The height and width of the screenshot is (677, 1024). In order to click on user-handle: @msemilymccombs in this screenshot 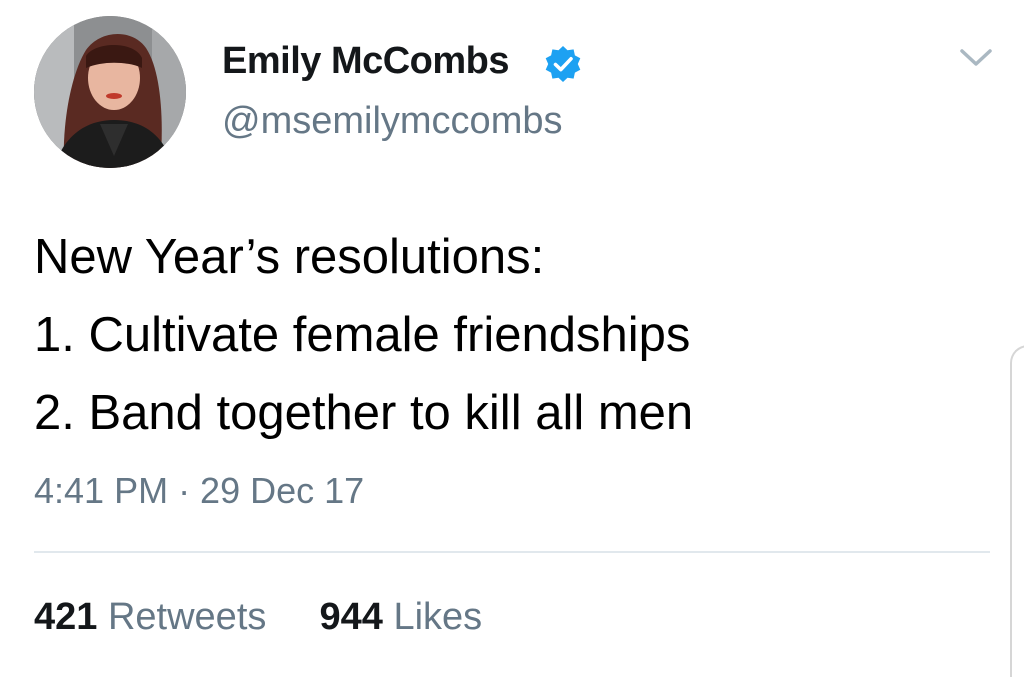, I will do `click(392, 121)`.